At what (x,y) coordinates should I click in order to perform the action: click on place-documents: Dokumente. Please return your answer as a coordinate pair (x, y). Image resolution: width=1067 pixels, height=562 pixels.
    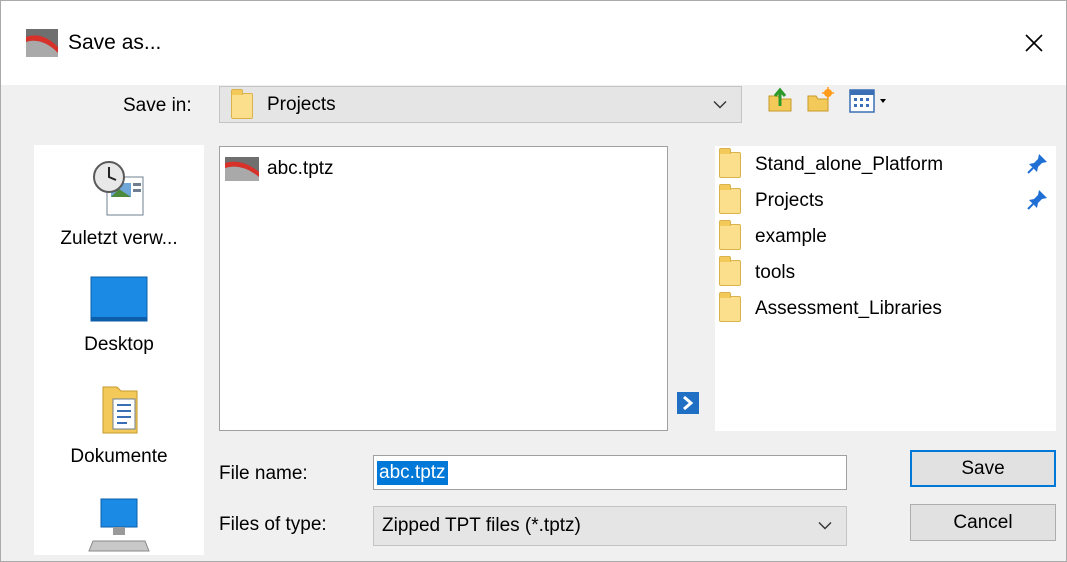
    Looking at the image, I should click on (119, 424).